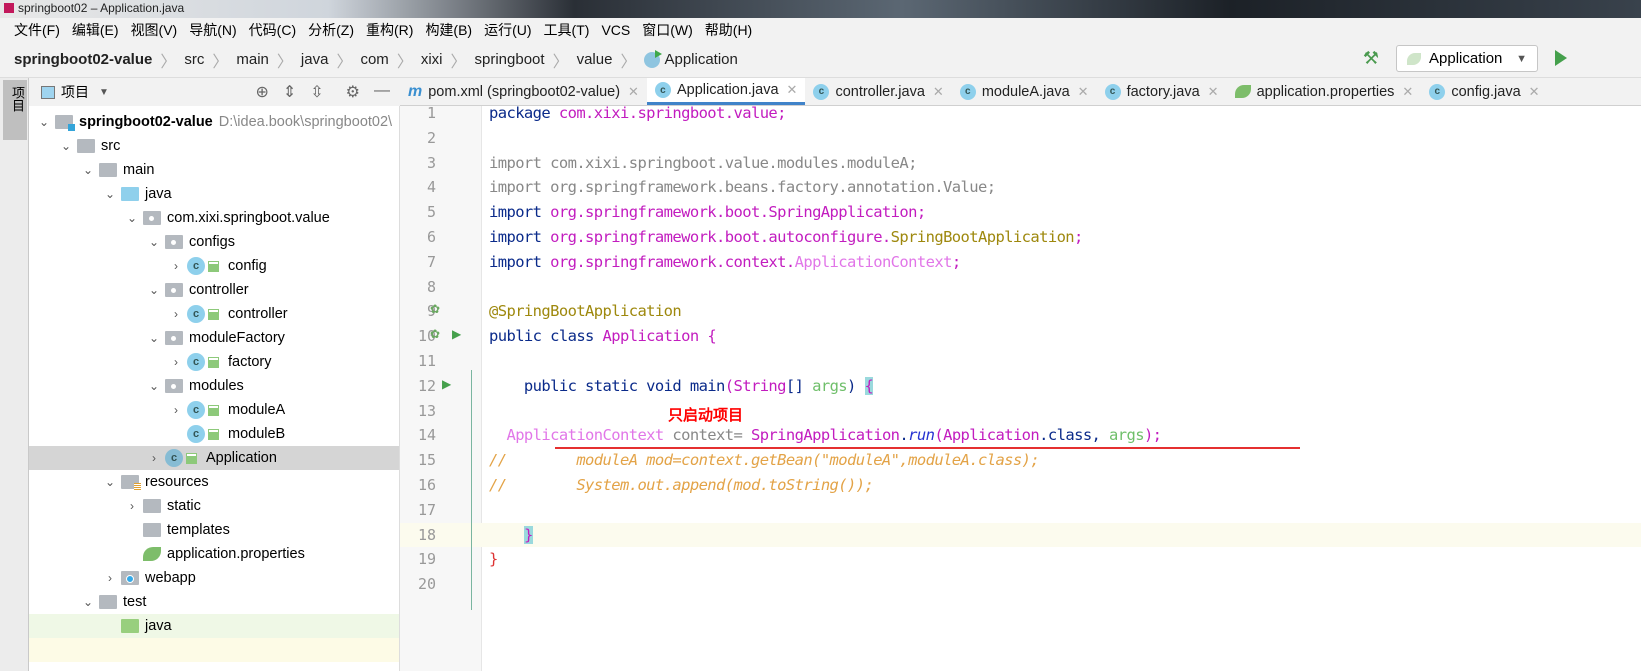  What do you see at coordinates (214, 194) in the screenshot?
I see `tree-item: ⌄ java` at bounding box center [214, 194].